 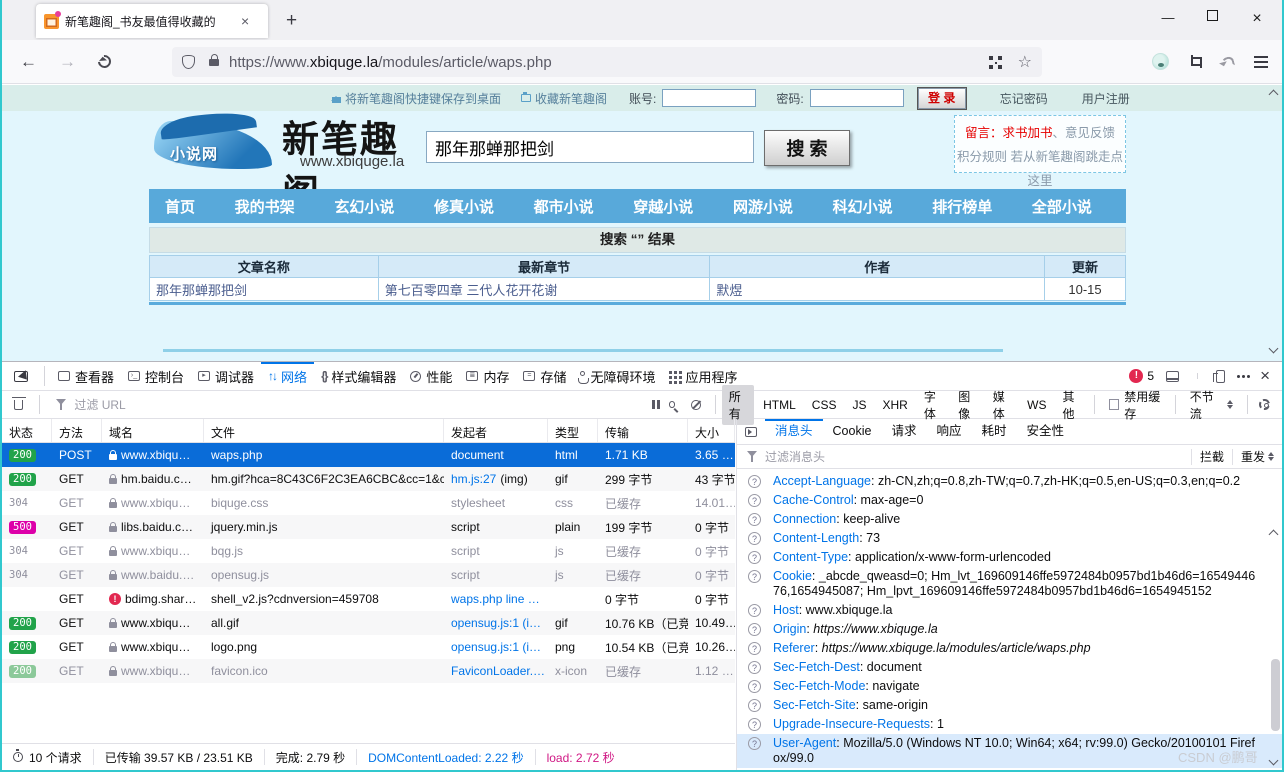 I want to click on request-header-row: ? Host: www.xbiquge.la, so click(x=1009, y=610).